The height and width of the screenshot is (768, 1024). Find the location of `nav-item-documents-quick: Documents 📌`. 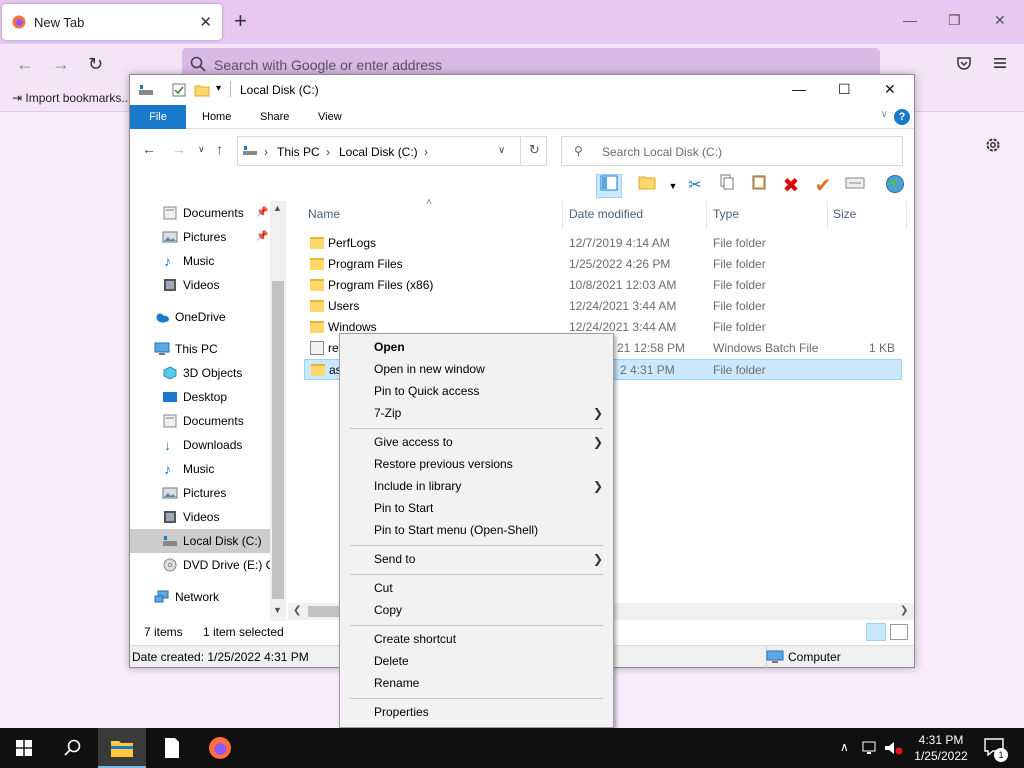

nav-item-documents-quick: Documents 📌 is located at coordinates (200, 213).